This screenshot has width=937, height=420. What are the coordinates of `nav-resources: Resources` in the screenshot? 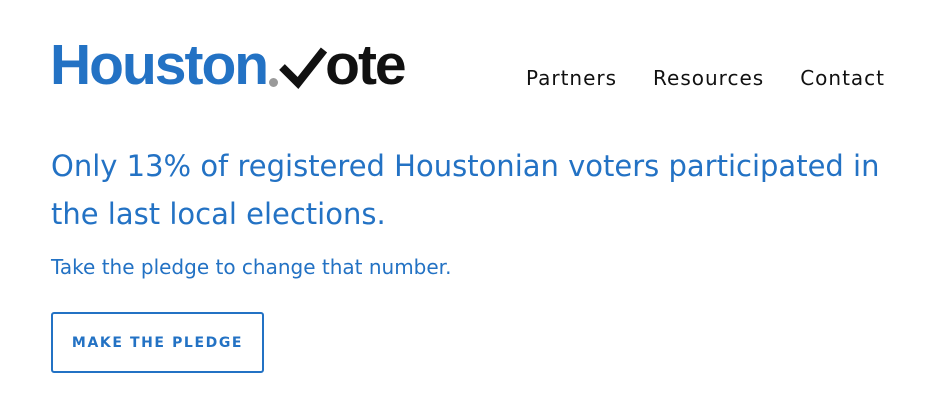 It's located at (708, 78).